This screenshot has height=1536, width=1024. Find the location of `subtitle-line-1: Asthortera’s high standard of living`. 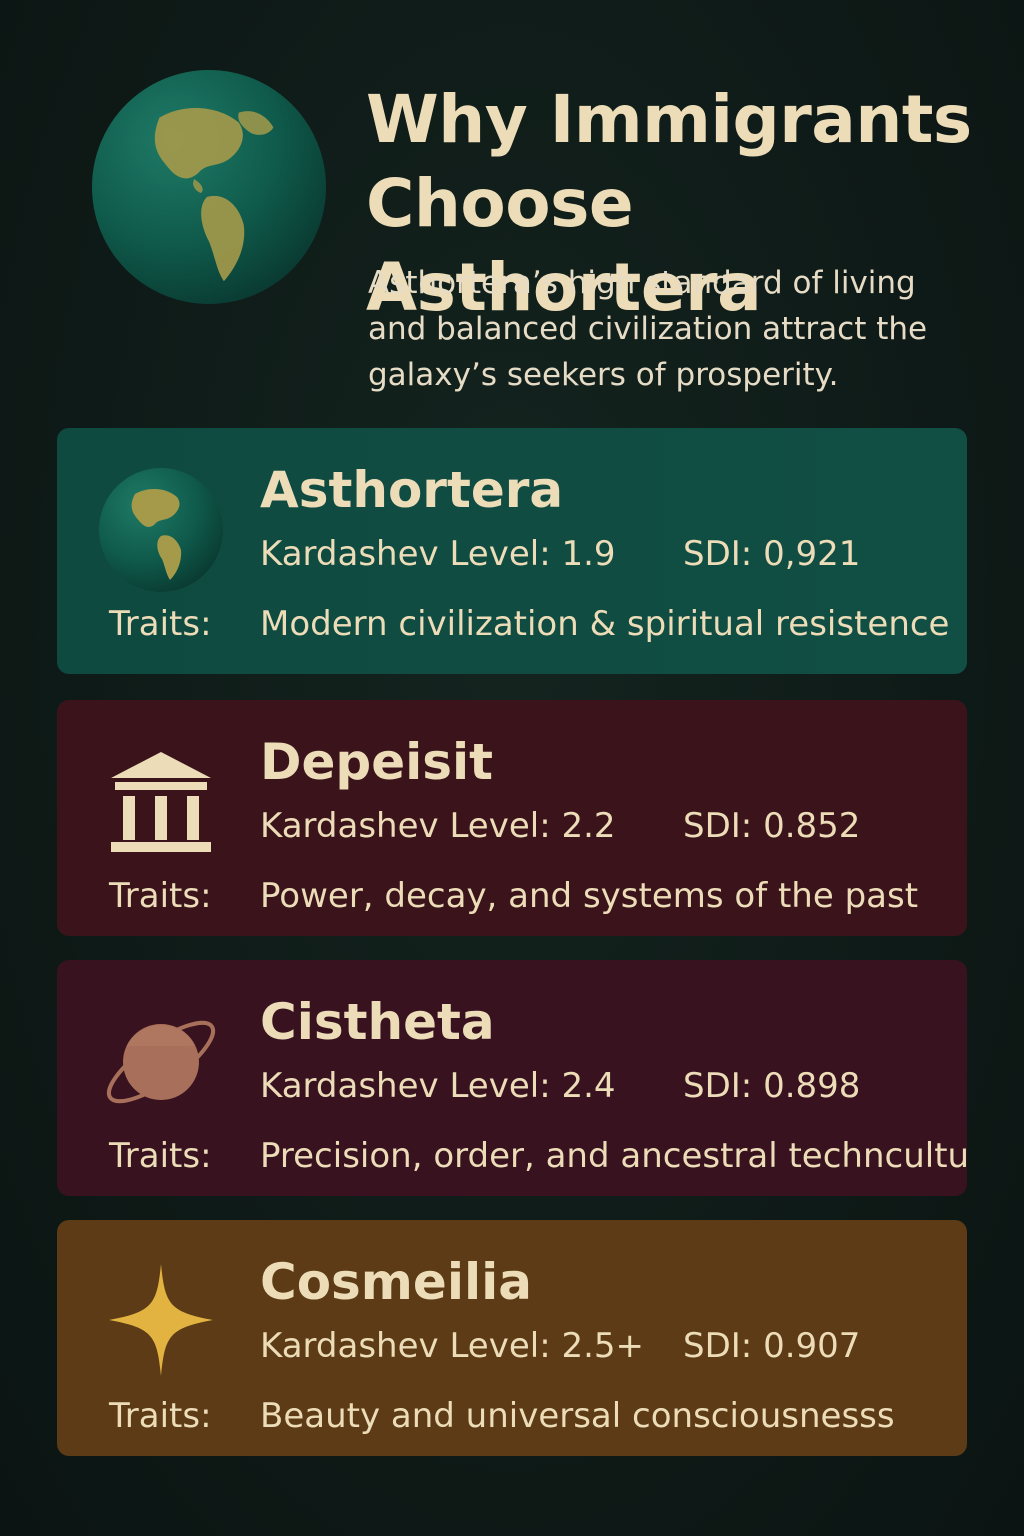

subtitle-line-1: Asthortera’s high standard of living is located at coordinates (642, 283).